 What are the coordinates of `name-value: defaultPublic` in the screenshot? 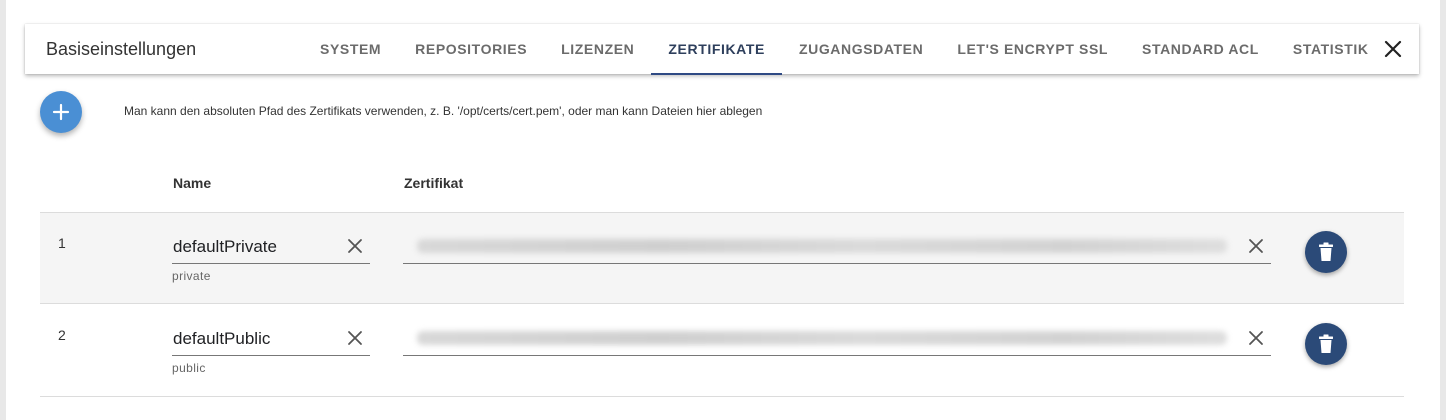 It's located at (222, 338).